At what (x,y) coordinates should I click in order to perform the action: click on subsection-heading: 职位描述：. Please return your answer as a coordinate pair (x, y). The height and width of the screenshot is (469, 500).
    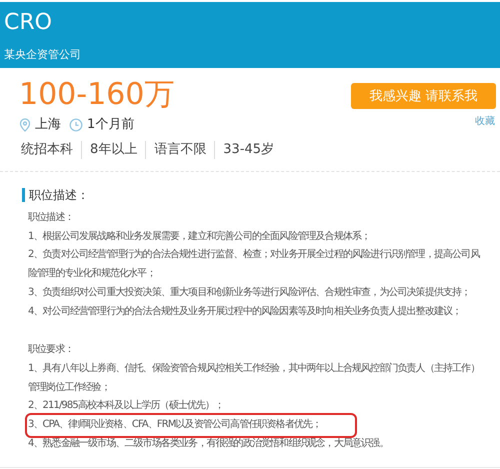
    Looking at the image, I should click on (51, 217).